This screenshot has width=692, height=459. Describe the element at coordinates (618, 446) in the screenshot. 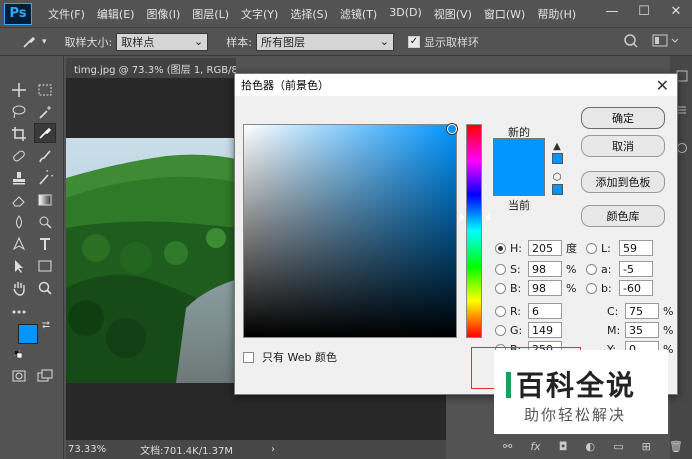

I see `group-folder-icon: ▭` at that location.